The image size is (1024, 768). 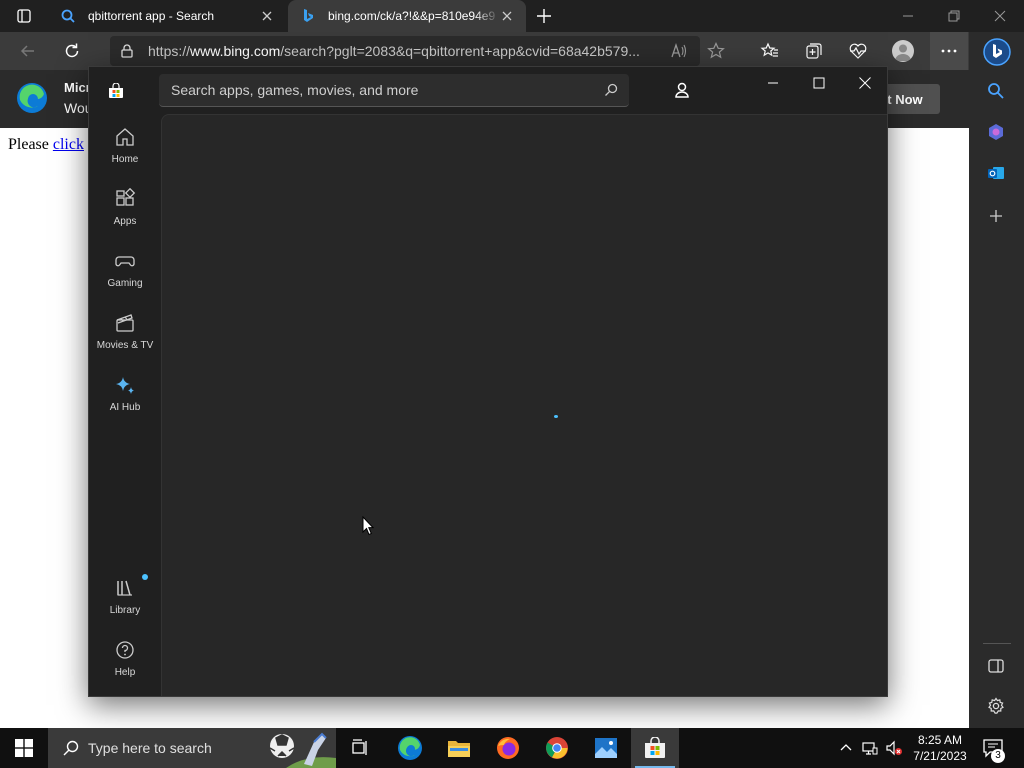 I want to click on back-icon, so click(x=28, y=51).